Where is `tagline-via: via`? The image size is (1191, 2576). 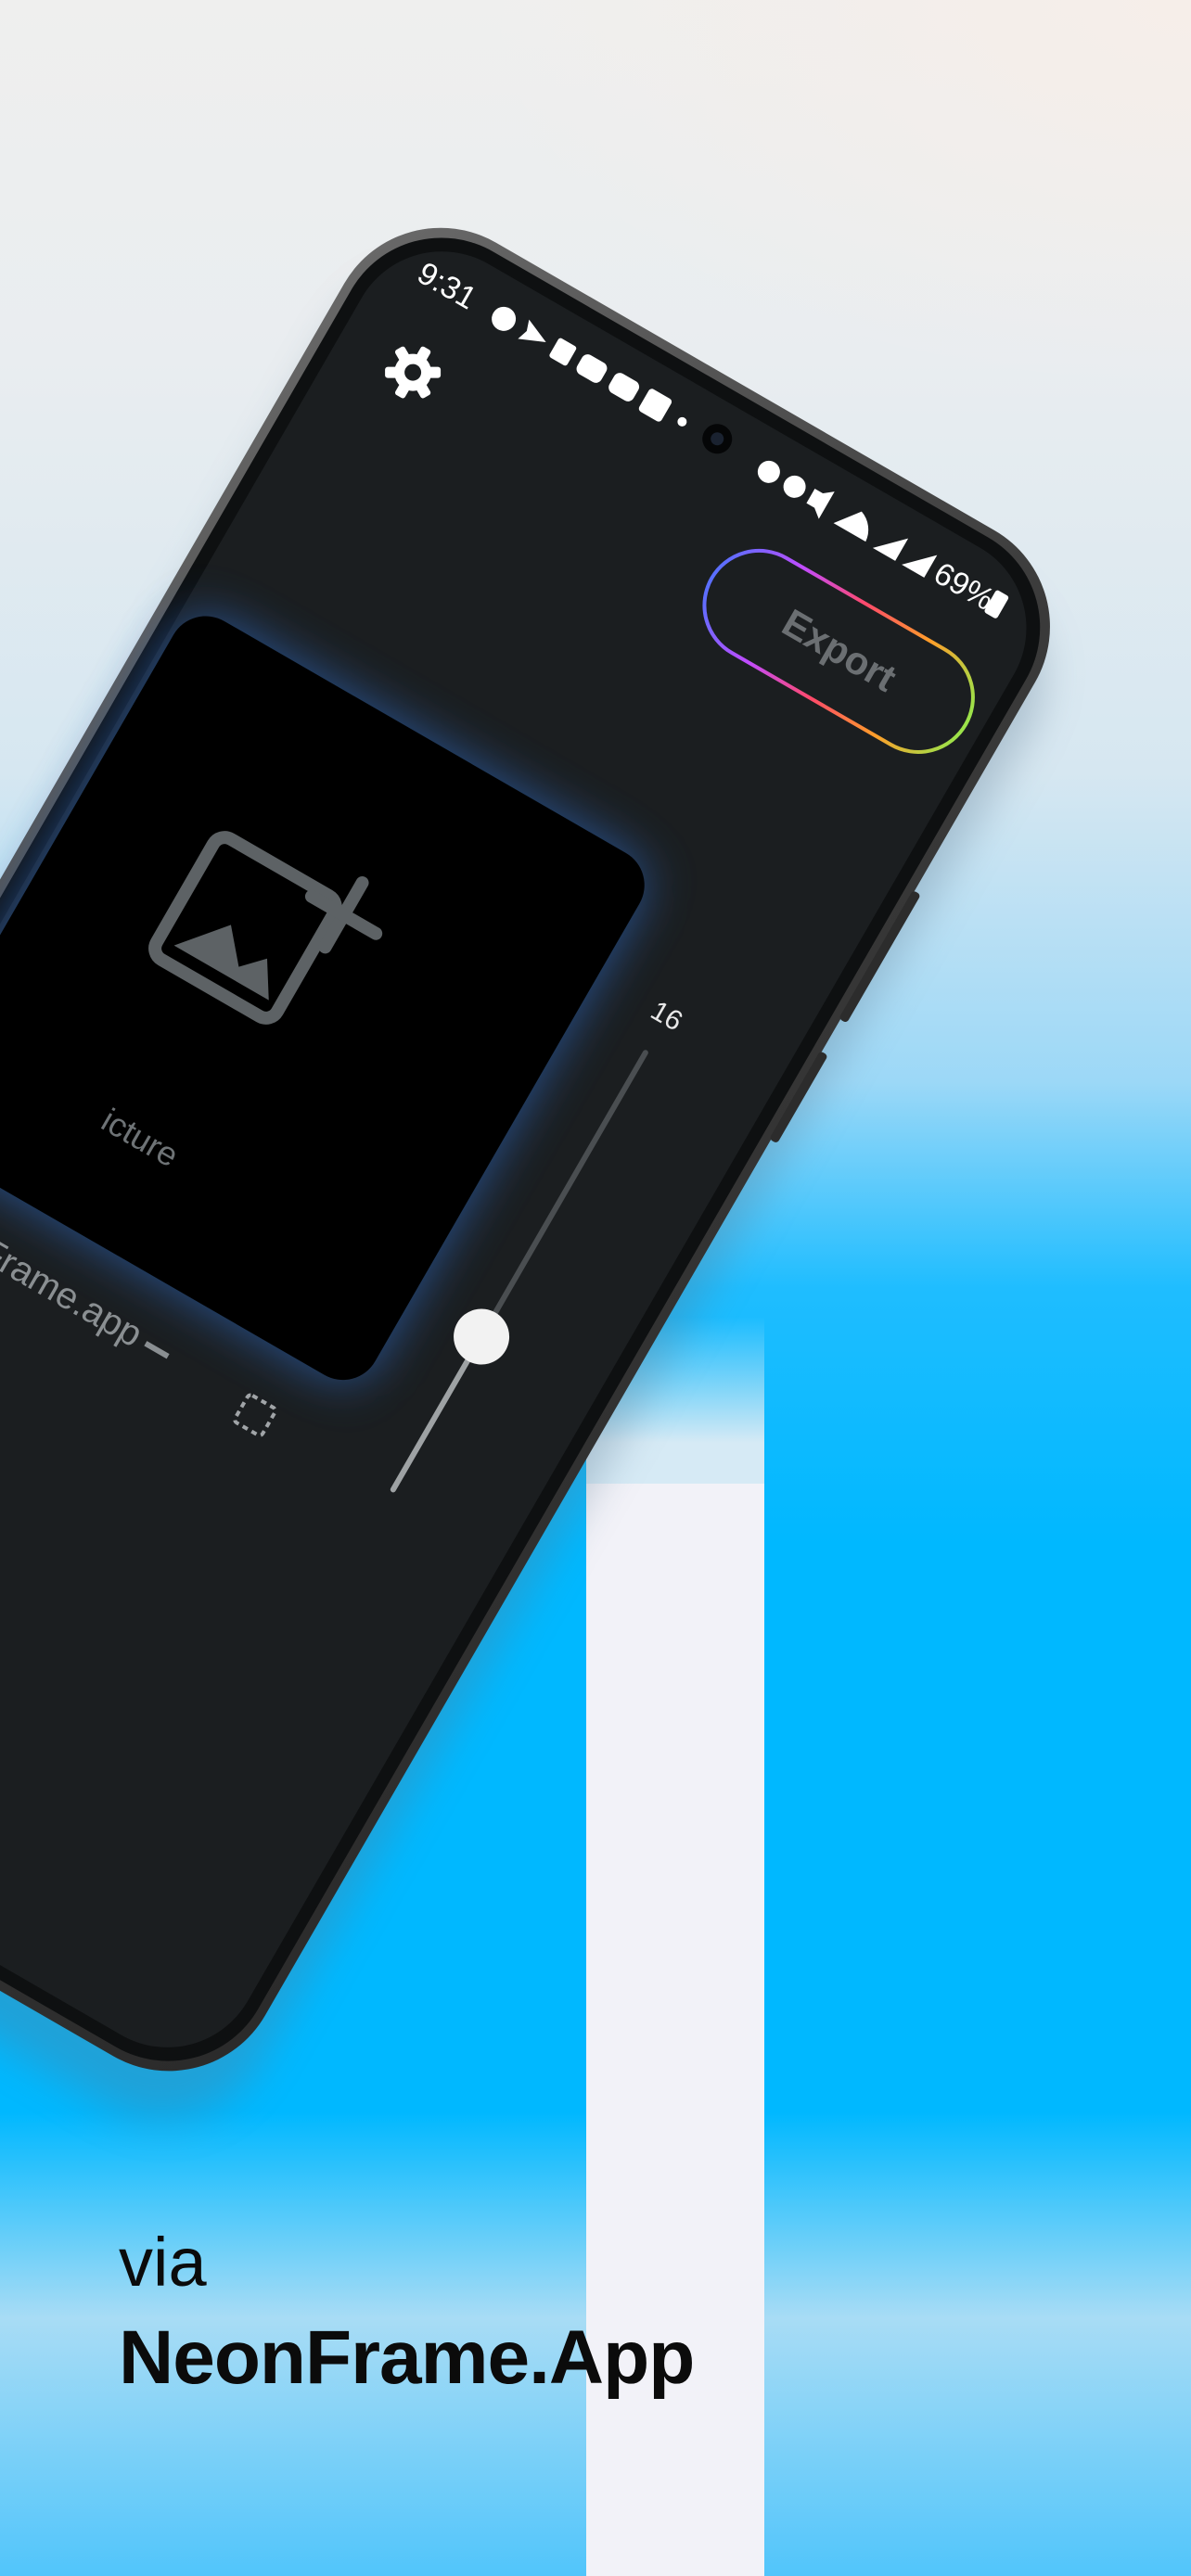 tagline-via: via is located at coordinates (163, 2262).